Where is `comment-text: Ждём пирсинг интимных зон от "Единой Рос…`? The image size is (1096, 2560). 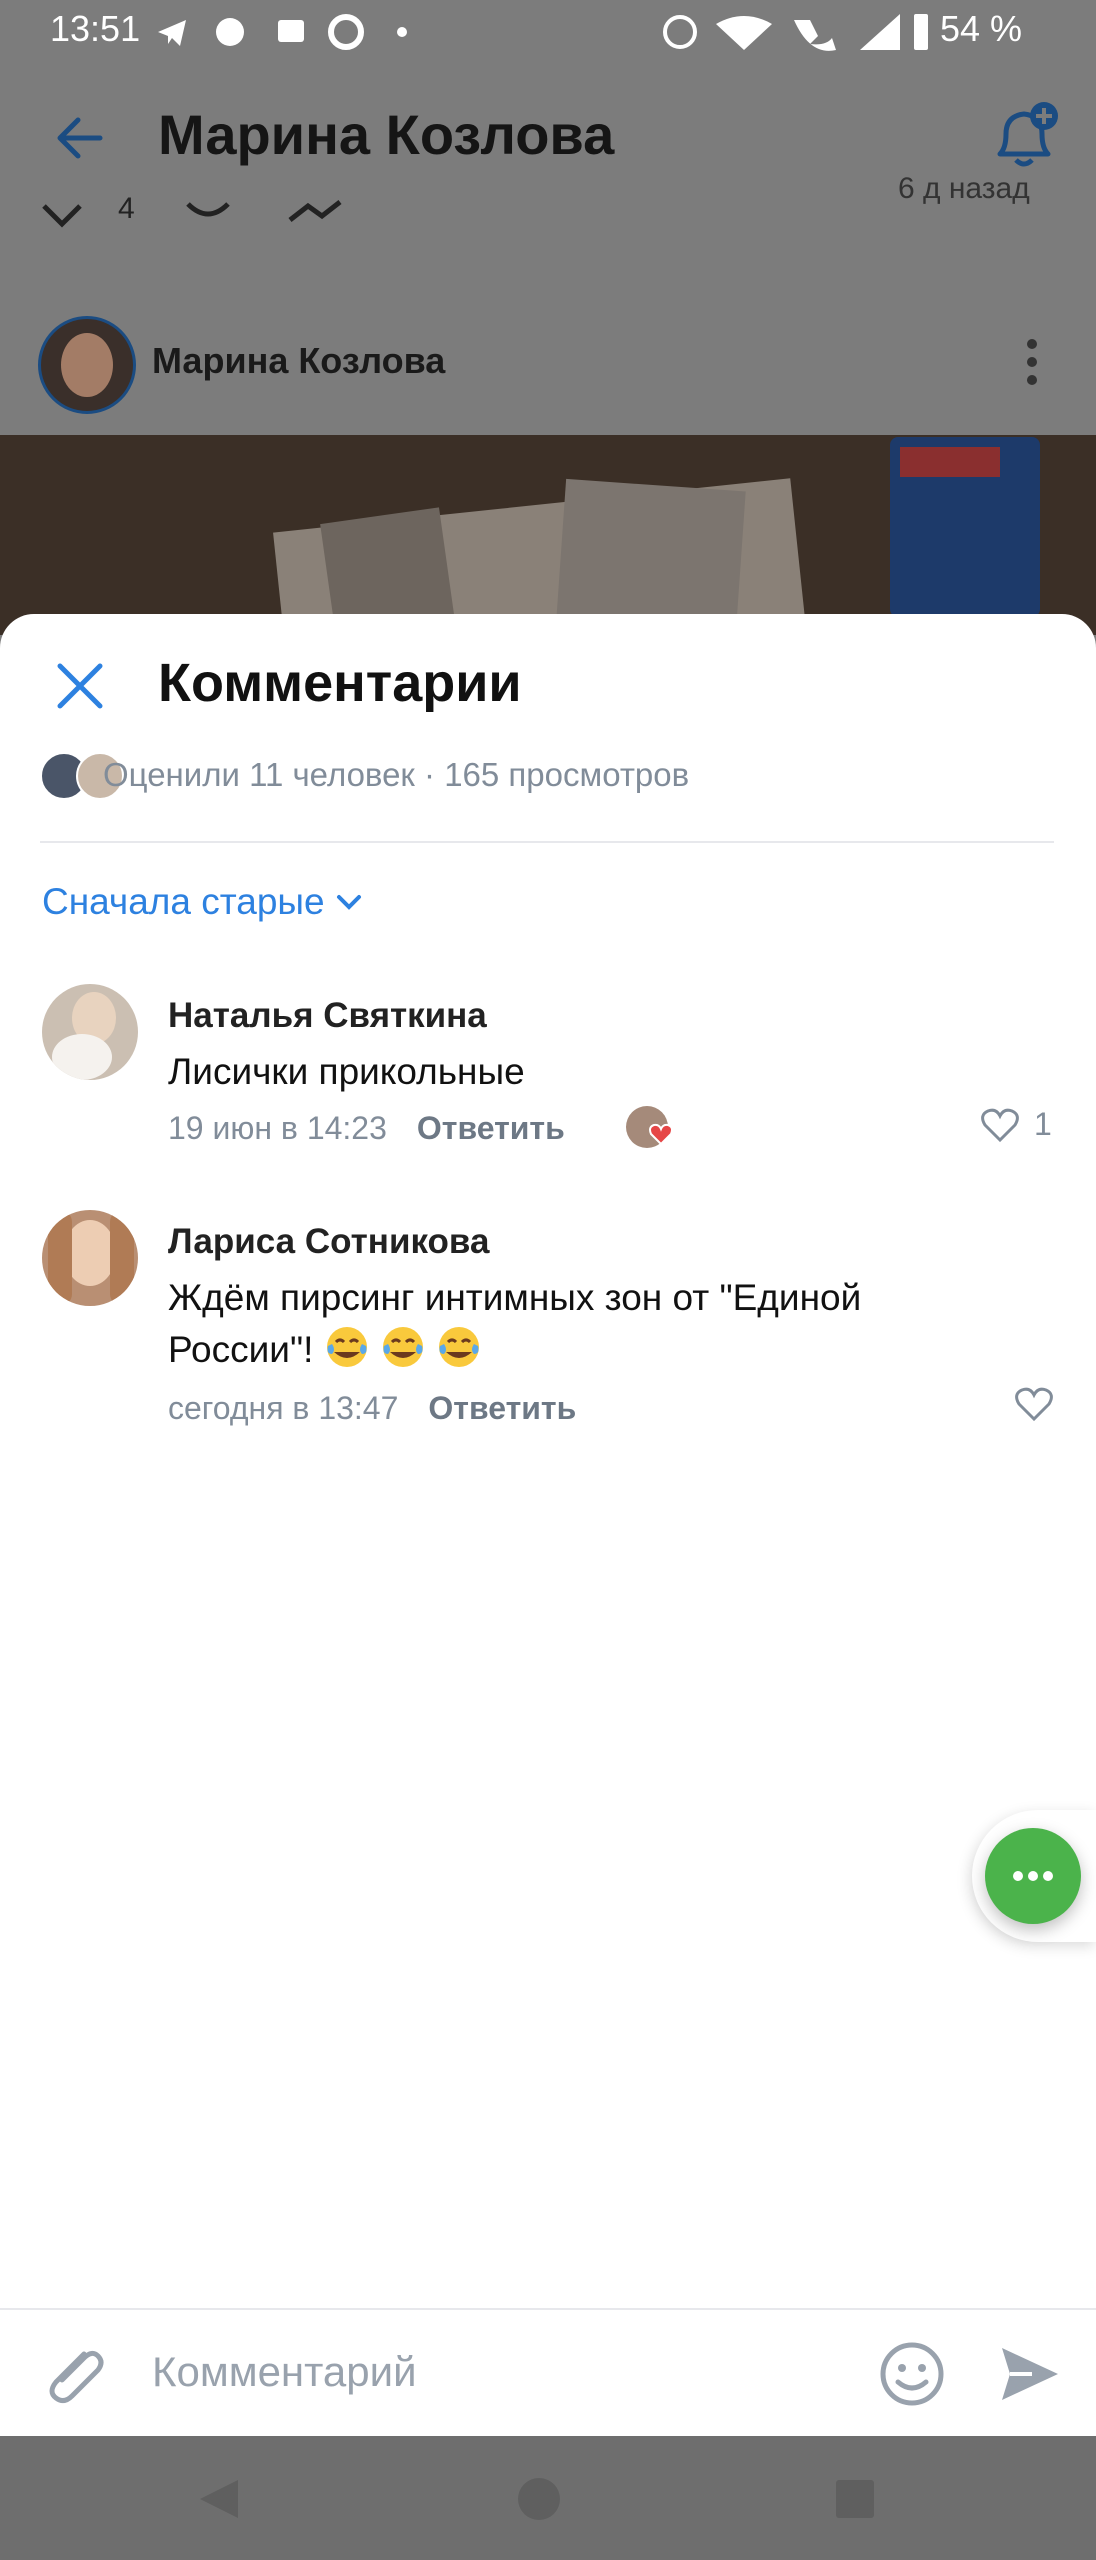 comment-text: Ждём пирсинг интимных зон от "Единой Рос… is located at coordinates (515, 1323).